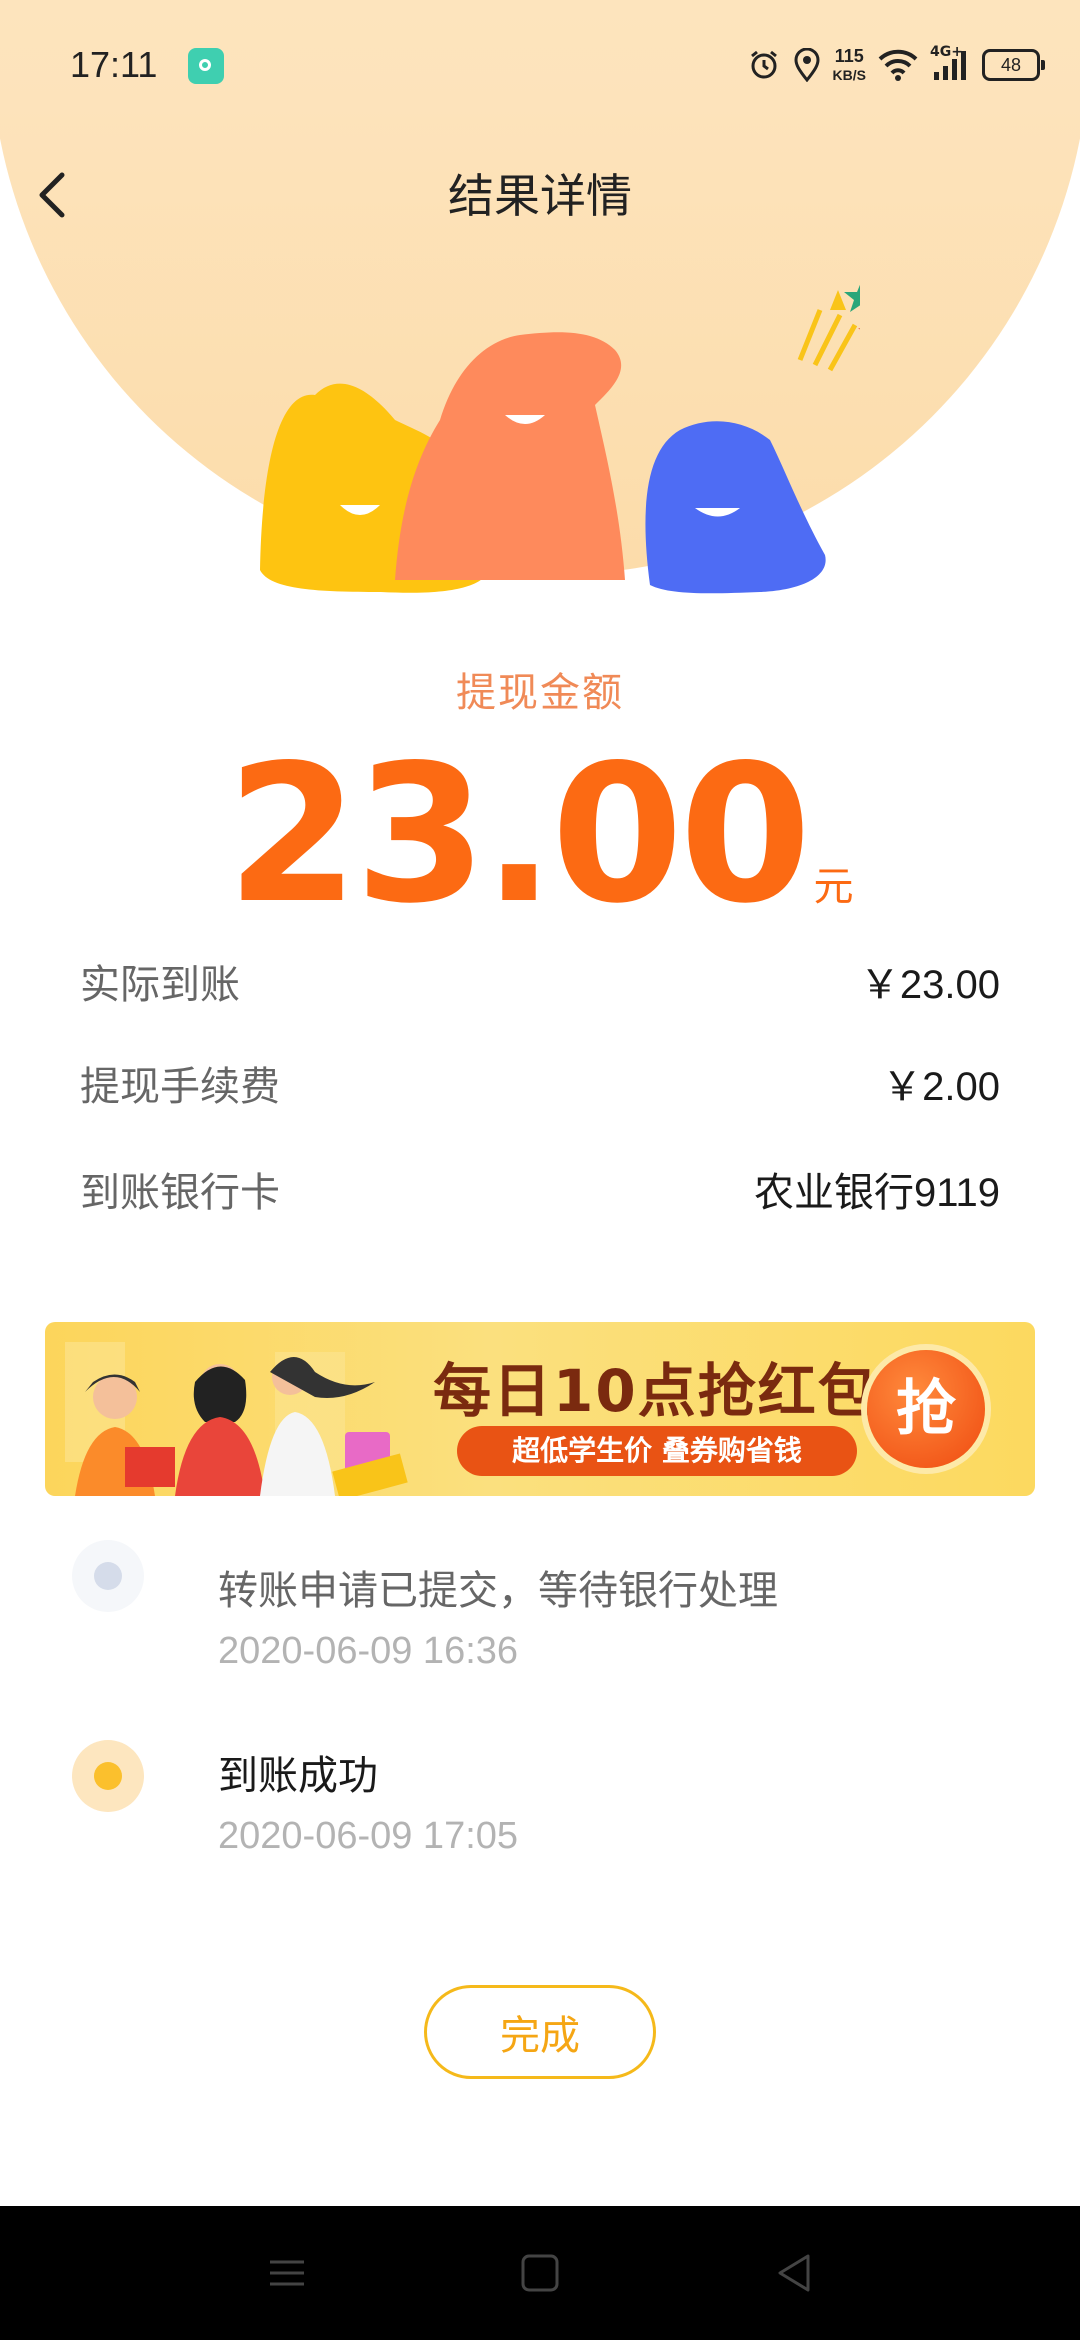 The width and height of the screenshot is (1080, 2340). I want to click on detail-label: 提现手续费, so click(180, 1087).